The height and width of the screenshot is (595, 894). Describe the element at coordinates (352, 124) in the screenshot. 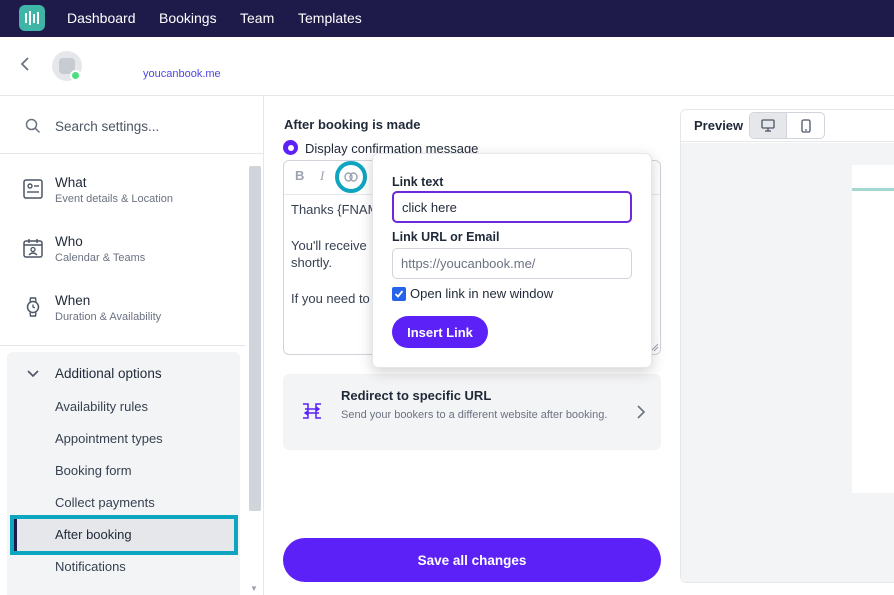

I see `section-title: After booking is made` at that location.